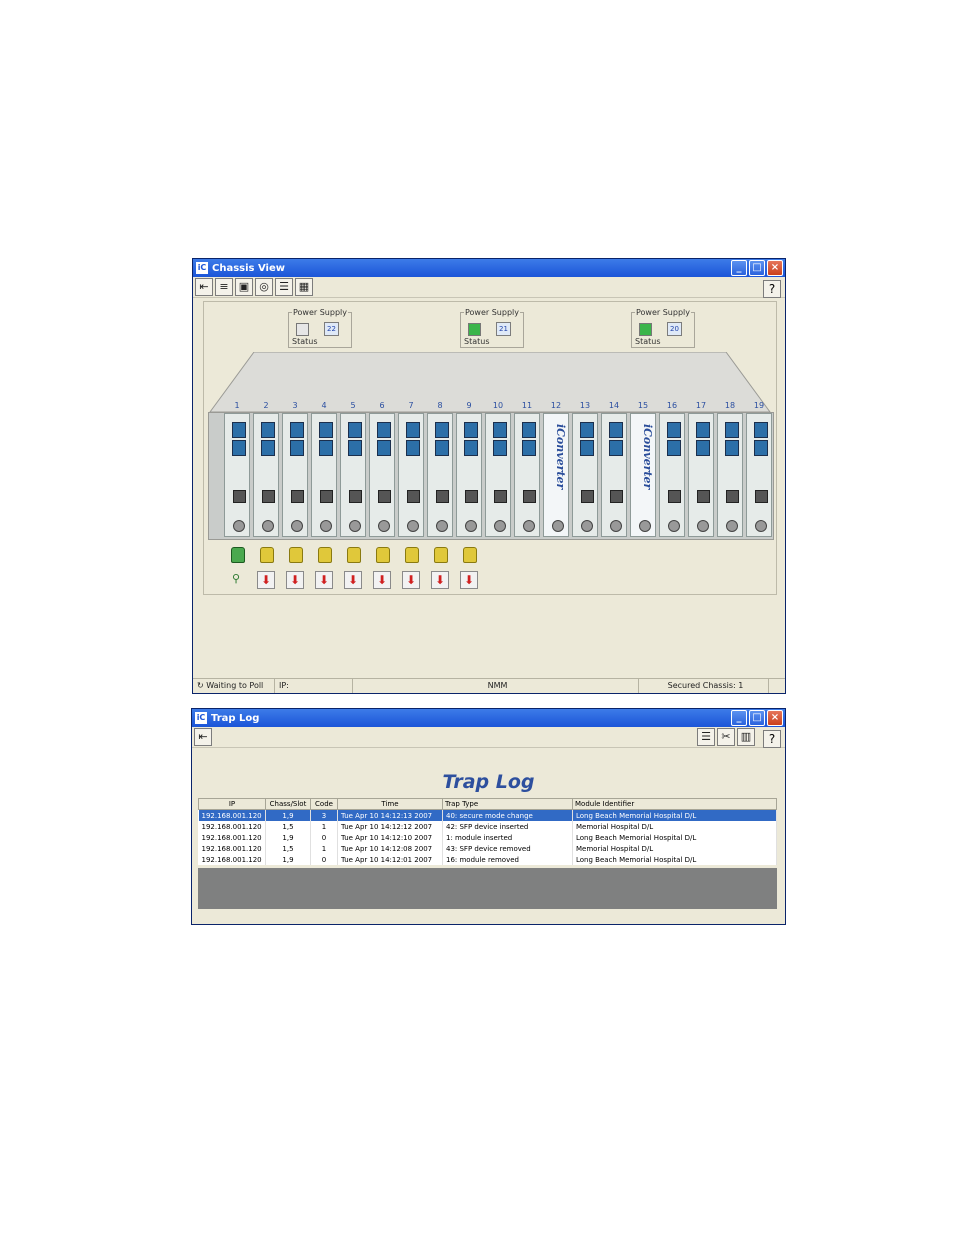  What do you see at coordinates (674, 804) in the screenshot?
I see `col-module-id: Module Identifier` at bounding box center [674, 804].